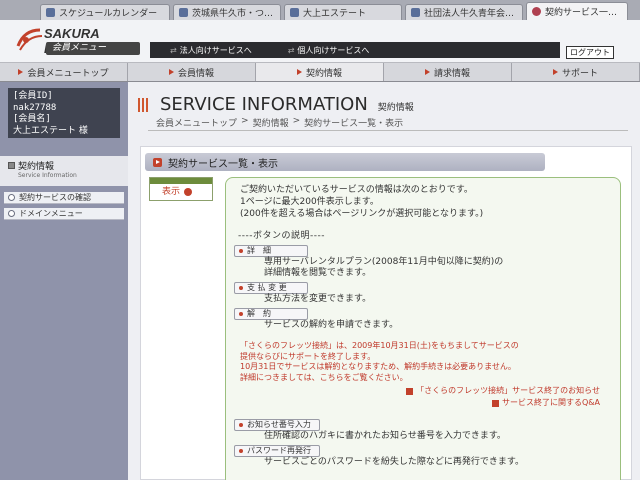 This screenshot has width=640, height=480. I want to click on nav-item-contract-info: 契約情報, so click(320, 72).